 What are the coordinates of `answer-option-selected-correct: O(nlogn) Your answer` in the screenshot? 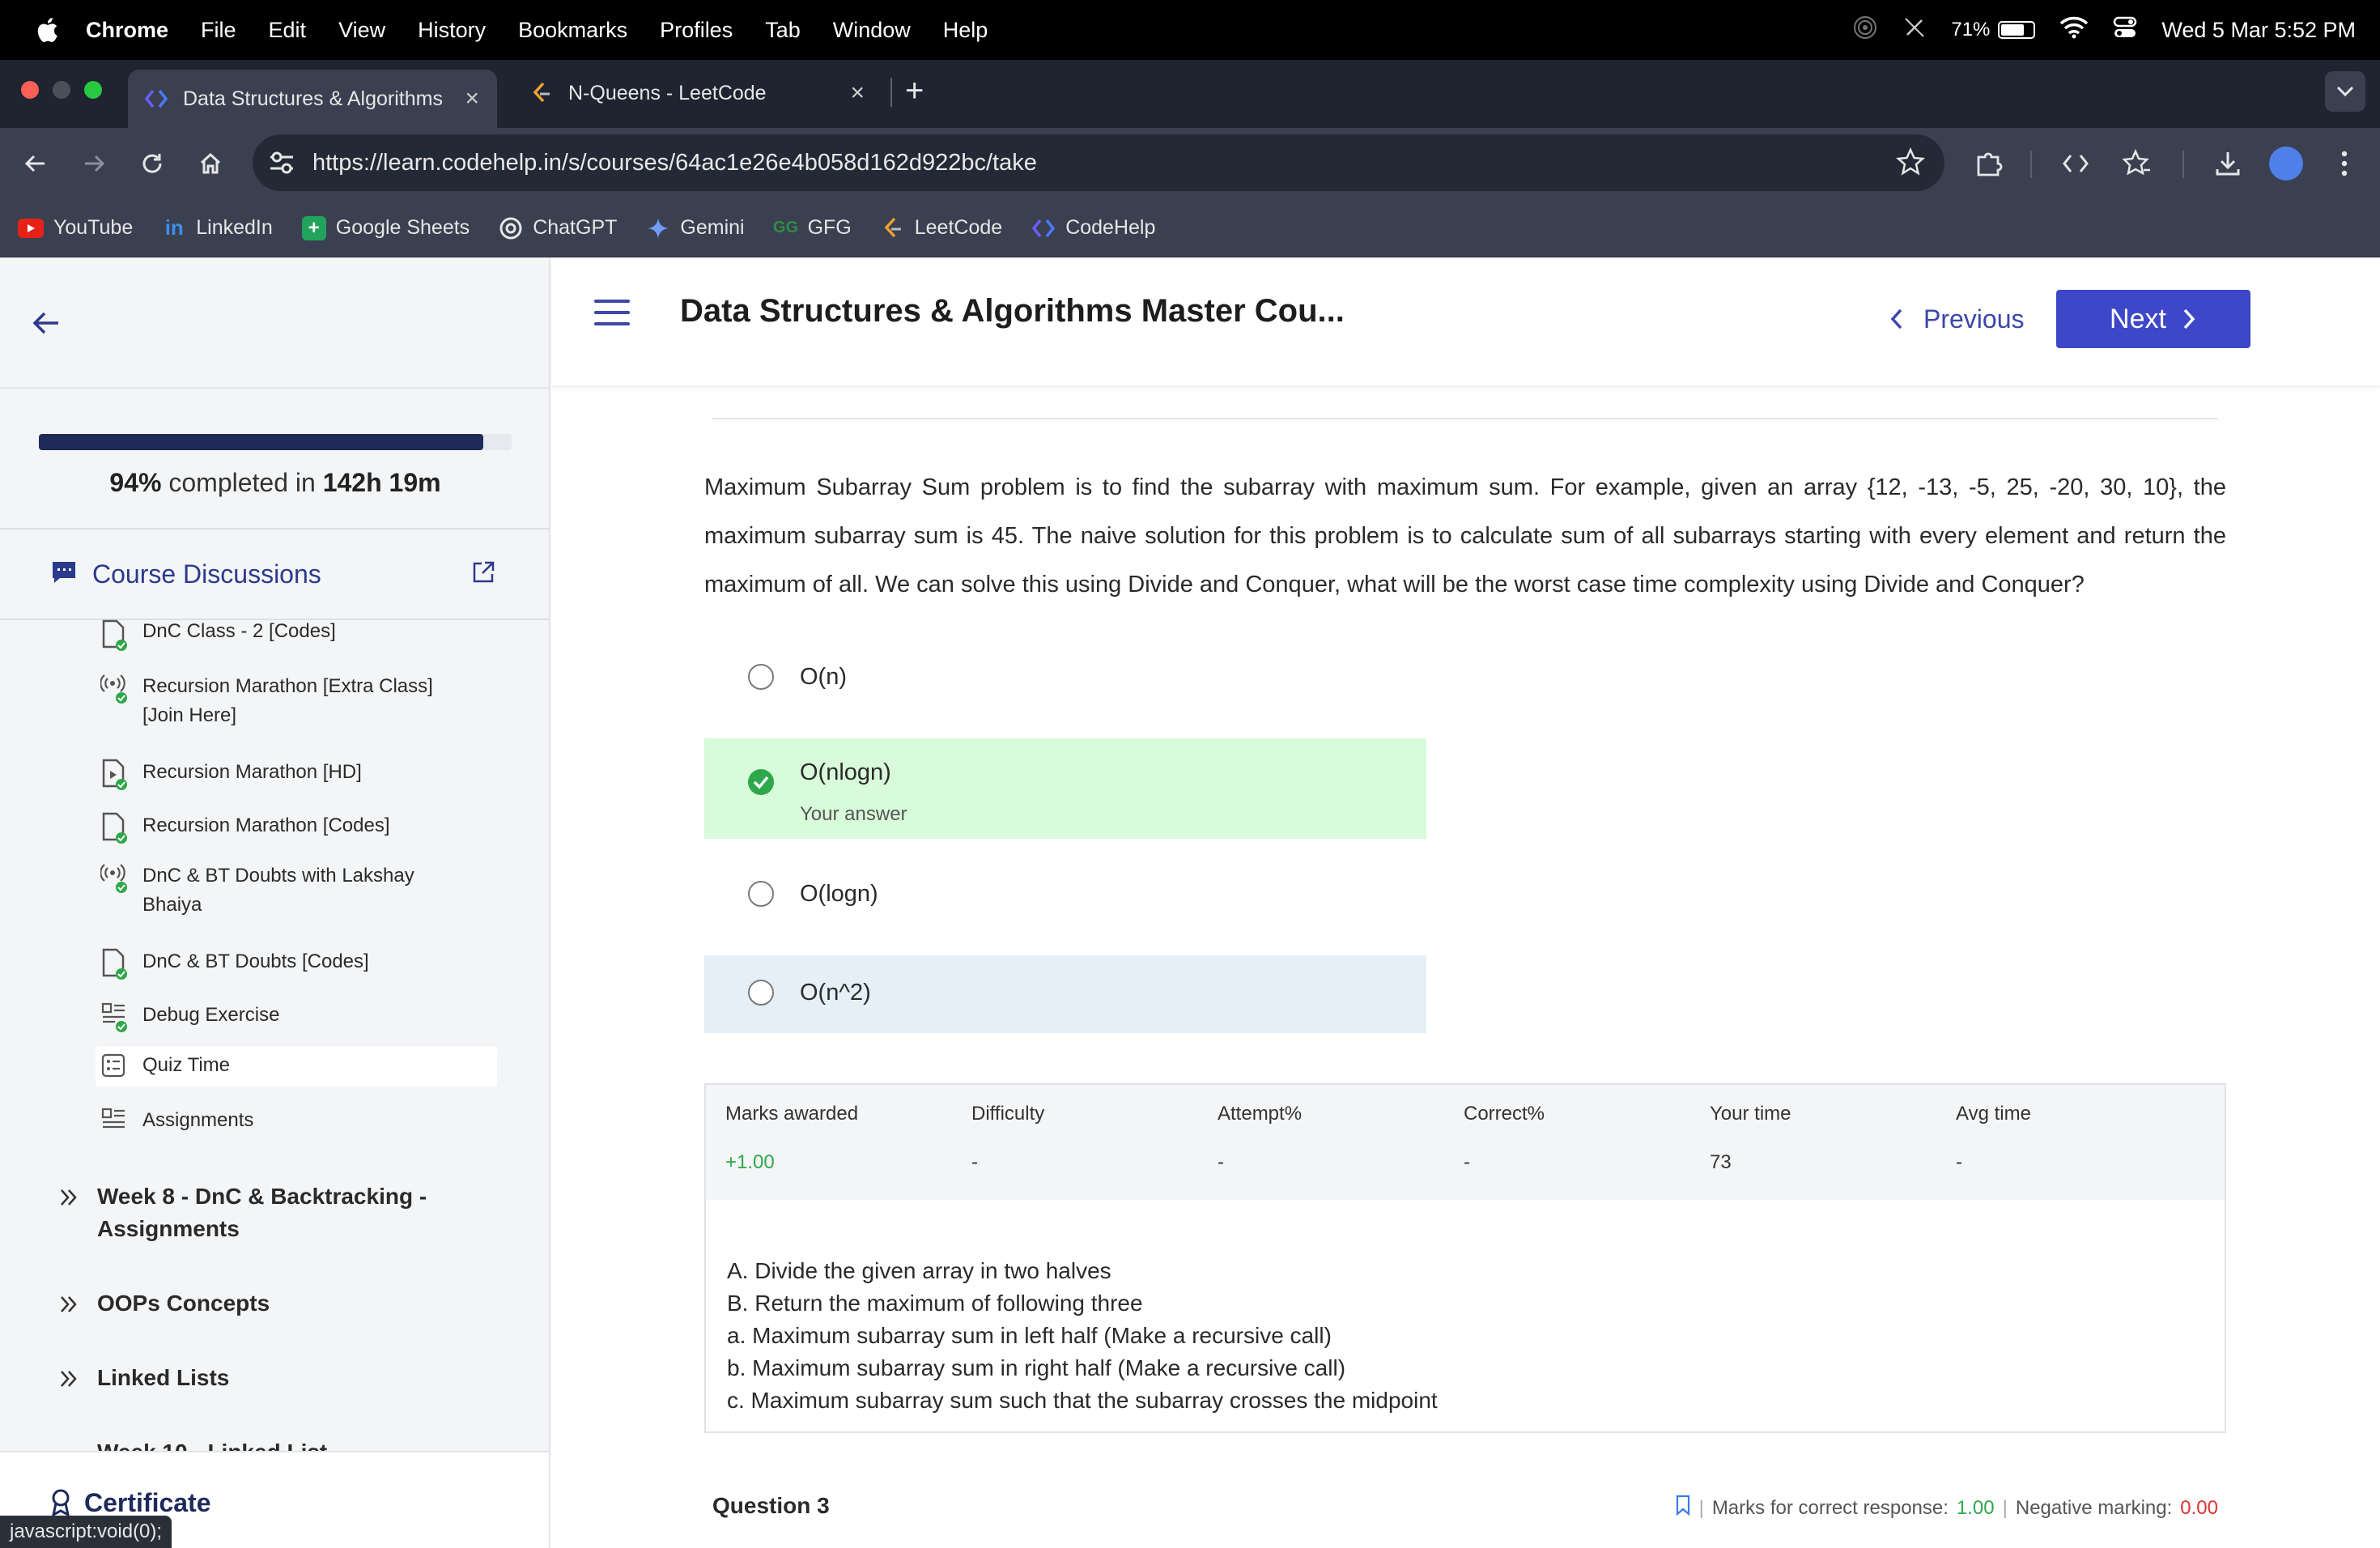 It's located at (1065, 788).